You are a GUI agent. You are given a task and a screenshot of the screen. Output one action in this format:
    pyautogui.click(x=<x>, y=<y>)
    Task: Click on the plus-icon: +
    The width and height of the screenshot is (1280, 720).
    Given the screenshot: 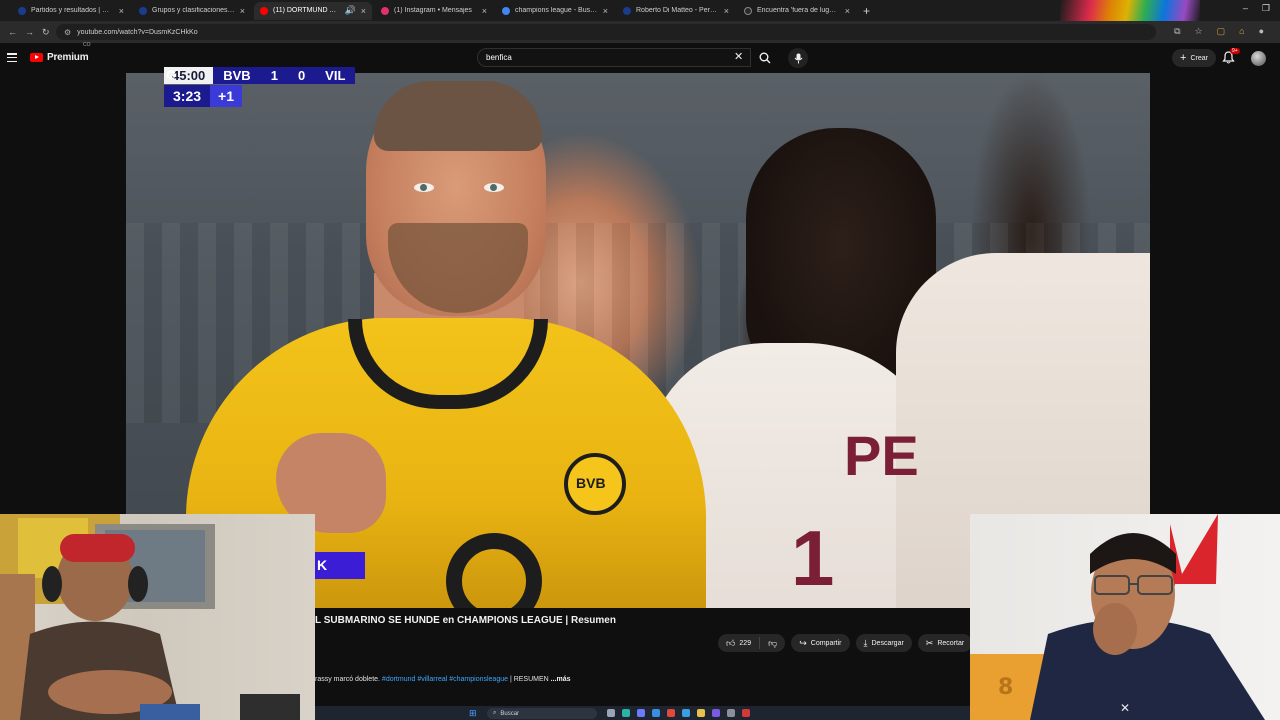 What is the action you would take?
    pyautogui.click(x=1183, y=58)
    